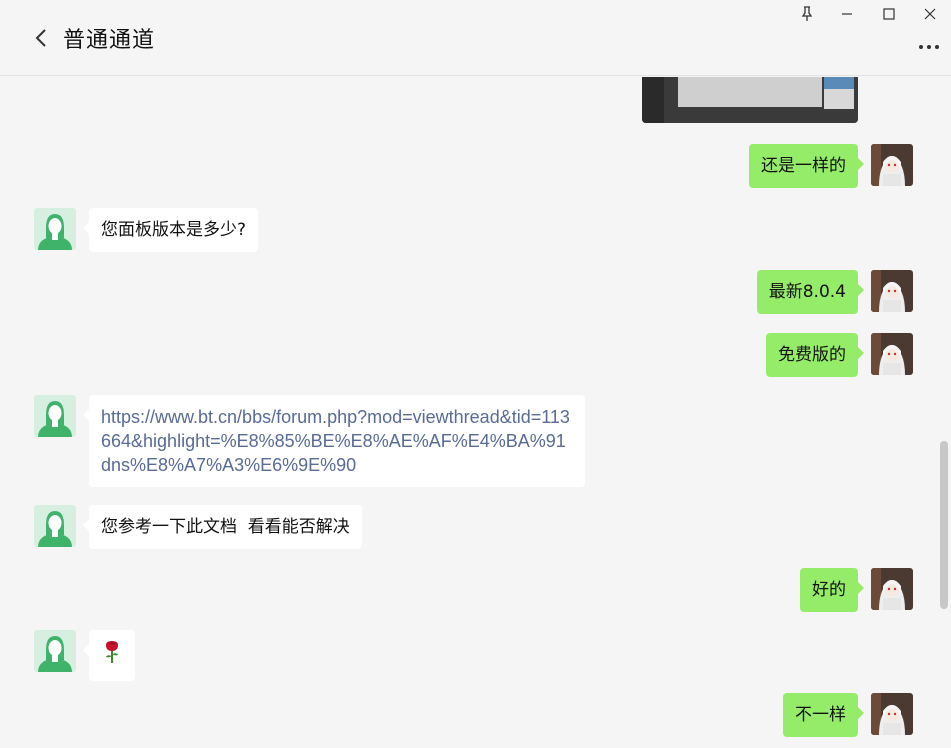 The image size is (951, 748). I want to click on close-icon, so click(930, 14).